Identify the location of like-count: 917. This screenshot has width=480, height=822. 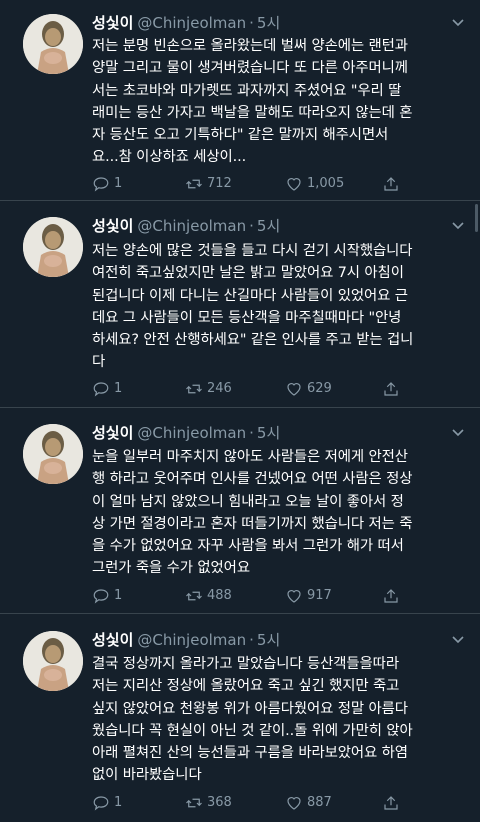
(319, 595).